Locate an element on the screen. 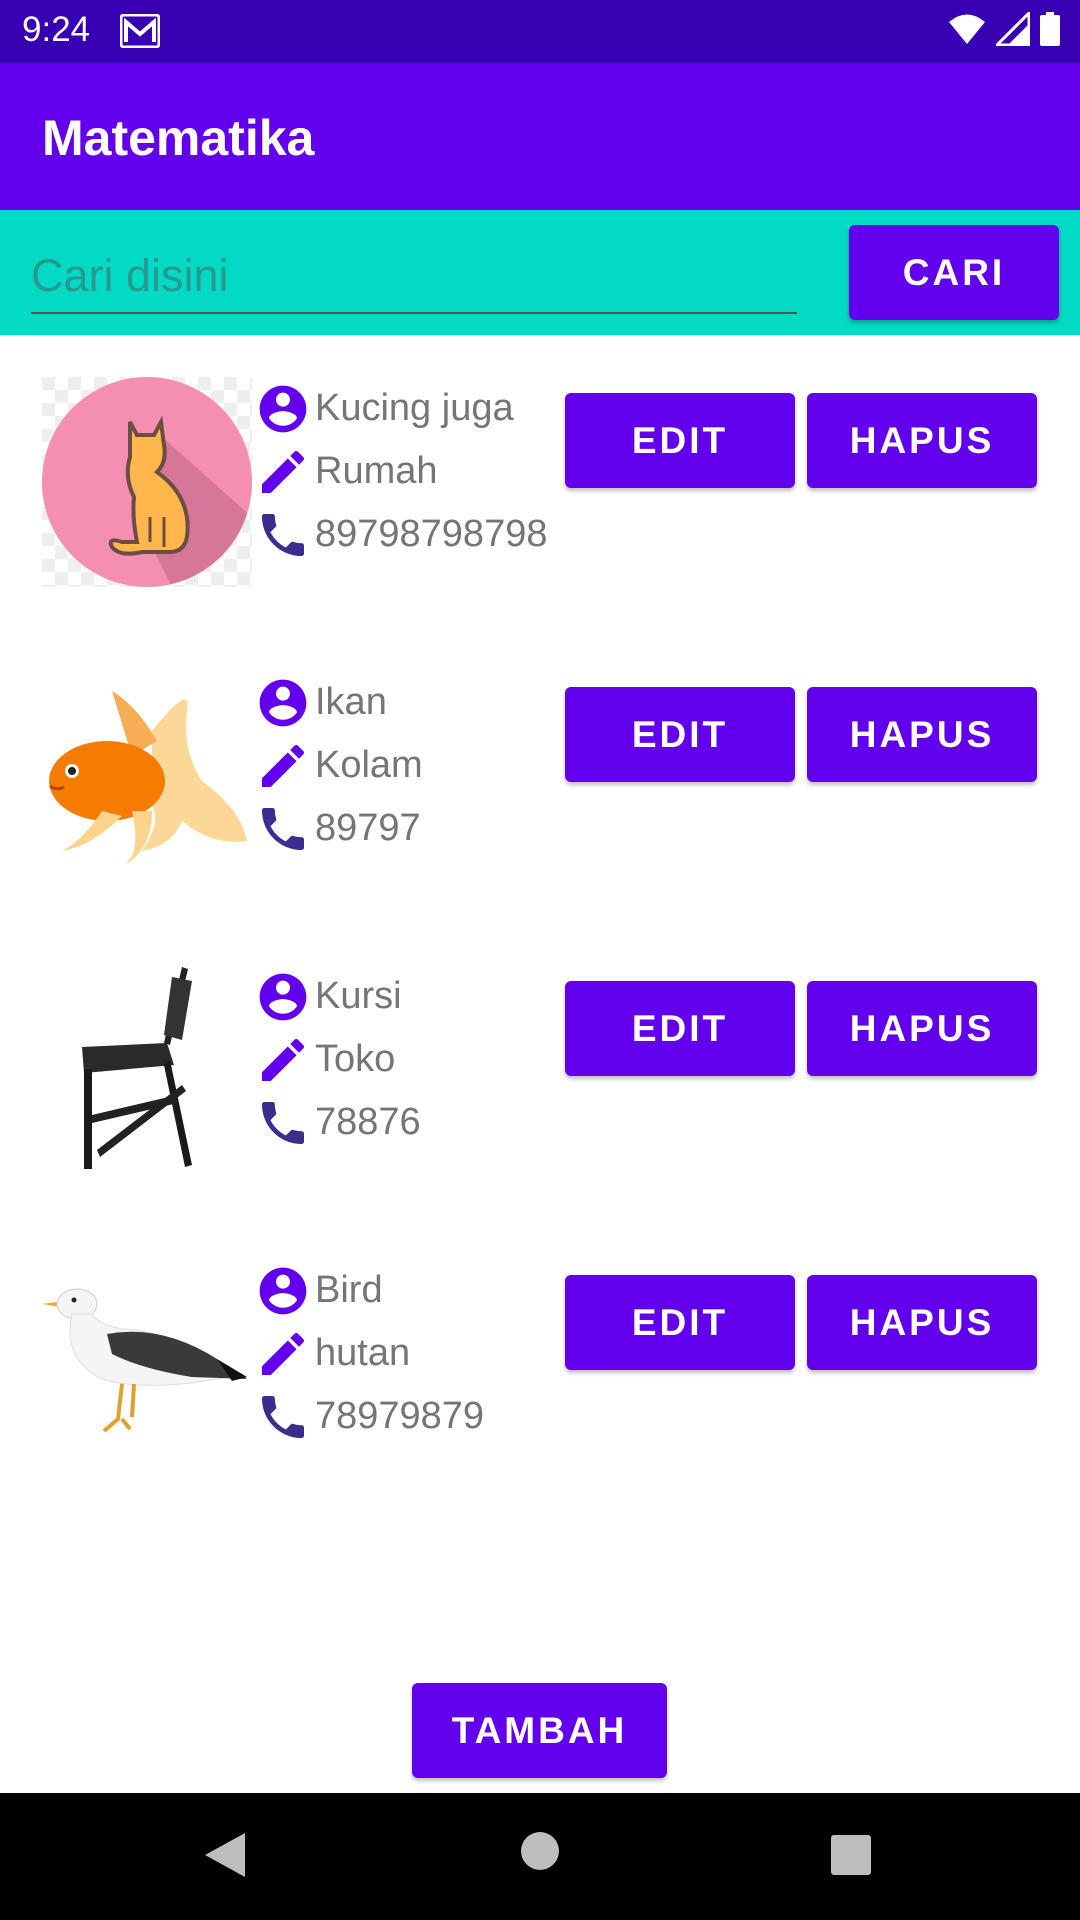 The width and height of the screenshot is (1080, 1920). name-line: Bird is located at coordinates (369, 1290).